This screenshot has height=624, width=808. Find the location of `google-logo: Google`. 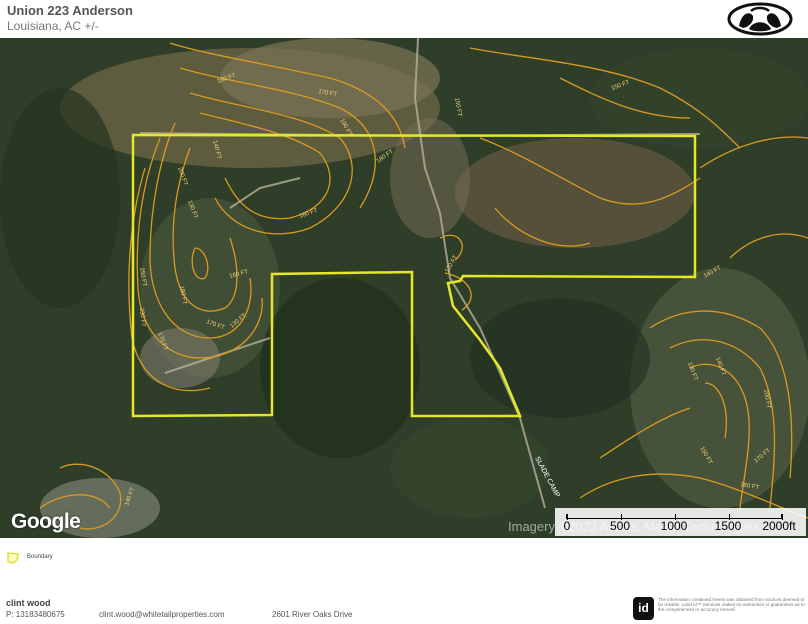

google-logo: Google is located at coordinates (46, 521).